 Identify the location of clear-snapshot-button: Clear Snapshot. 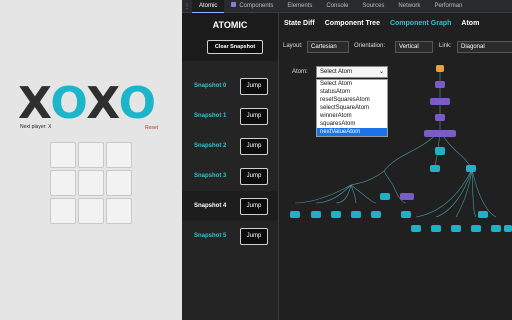
(235, 47).